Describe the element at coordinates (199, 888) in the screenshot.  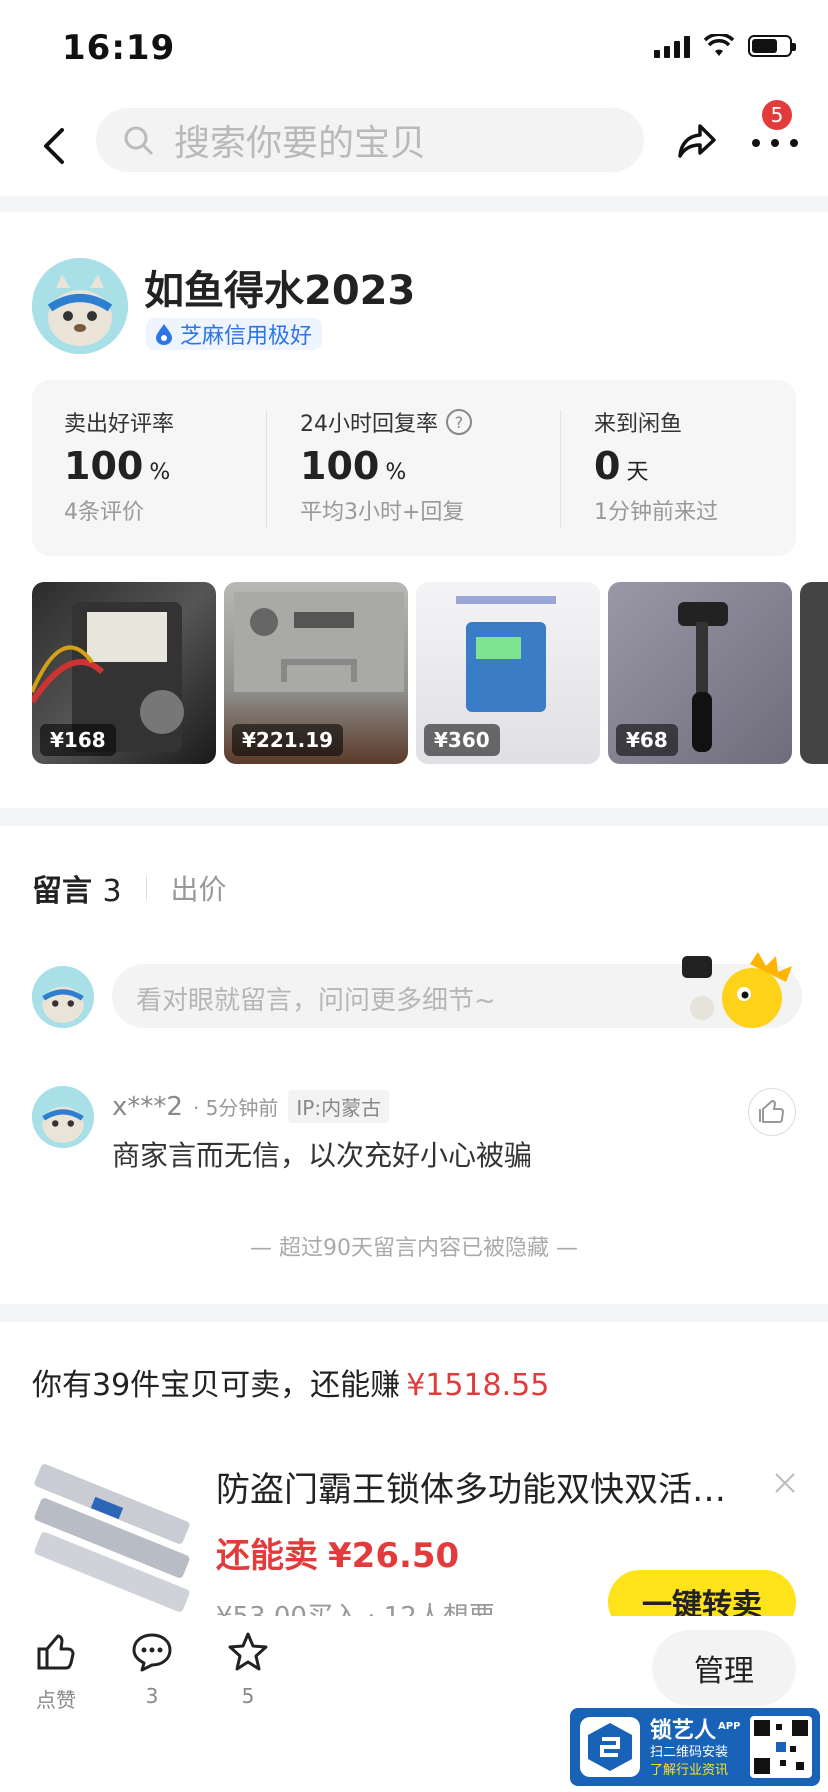
I see `tab-offers: 出价` at that location.